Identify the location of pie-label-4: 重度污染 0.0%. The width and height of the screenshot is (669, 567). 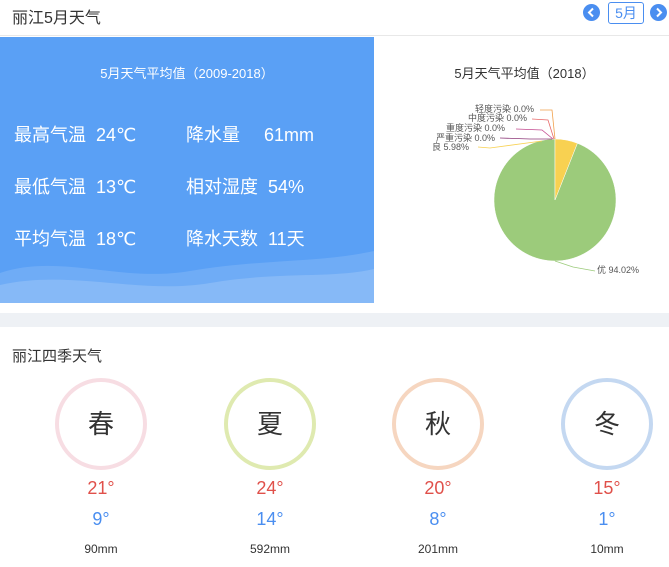
(475, 127).